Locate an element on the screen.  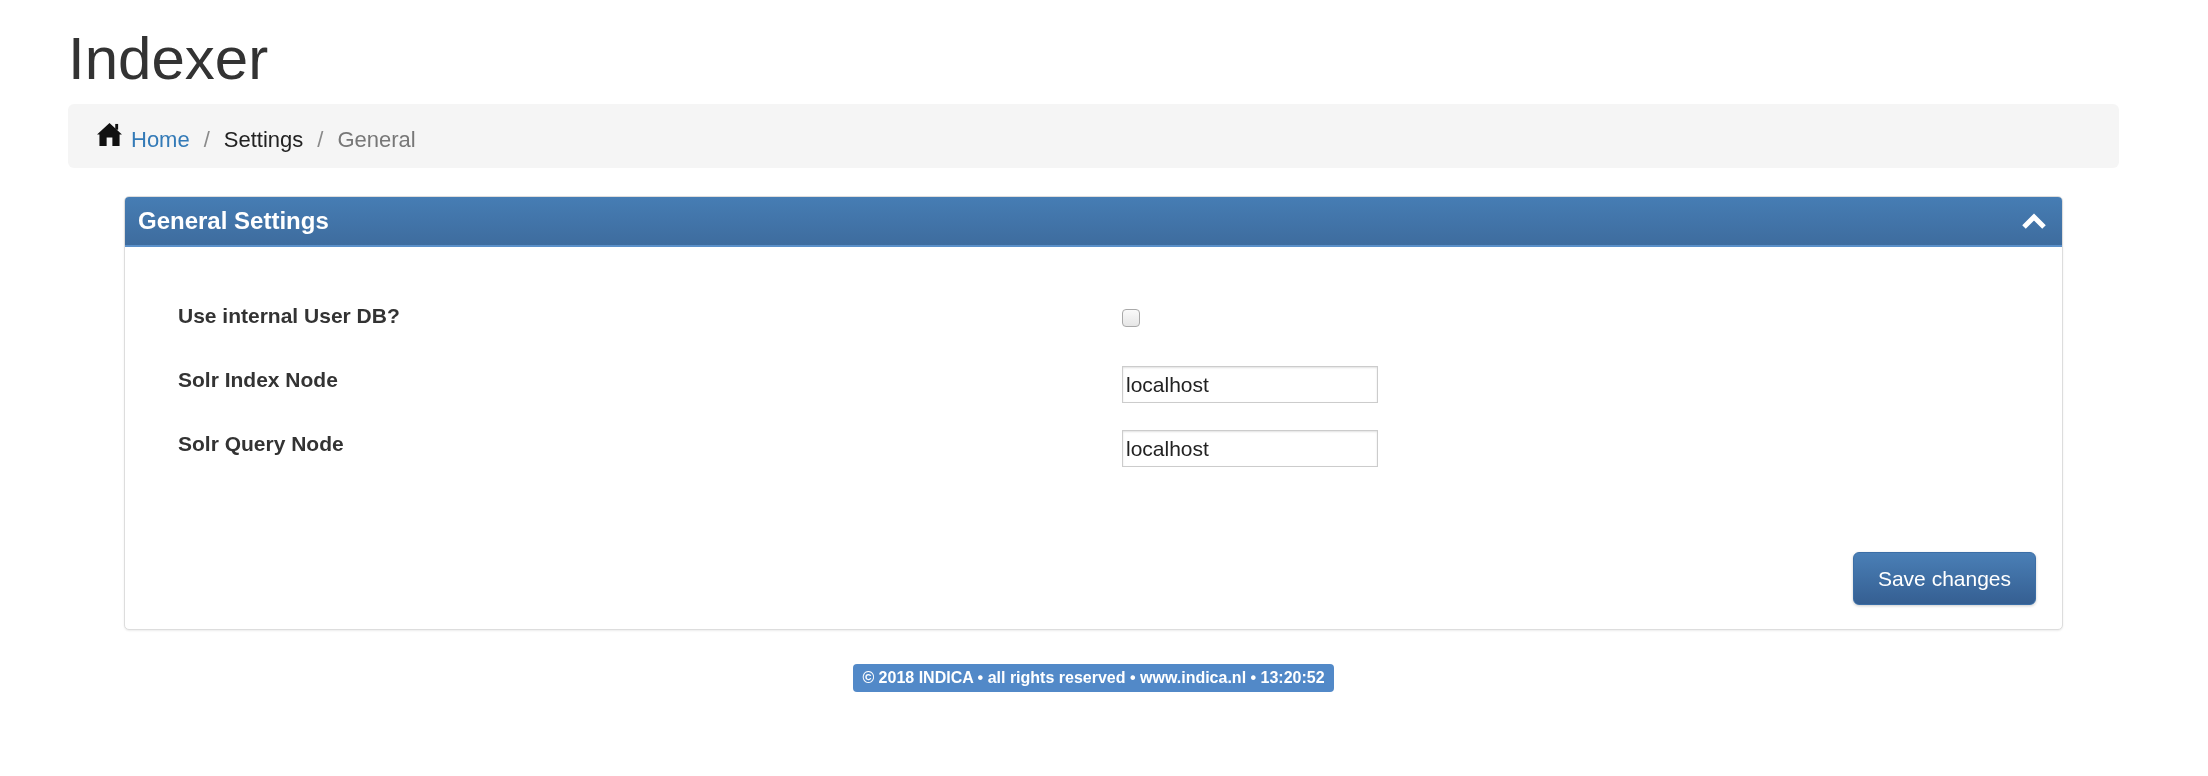
field-label: Use internal User DB? is located at coordinates (289, 316).